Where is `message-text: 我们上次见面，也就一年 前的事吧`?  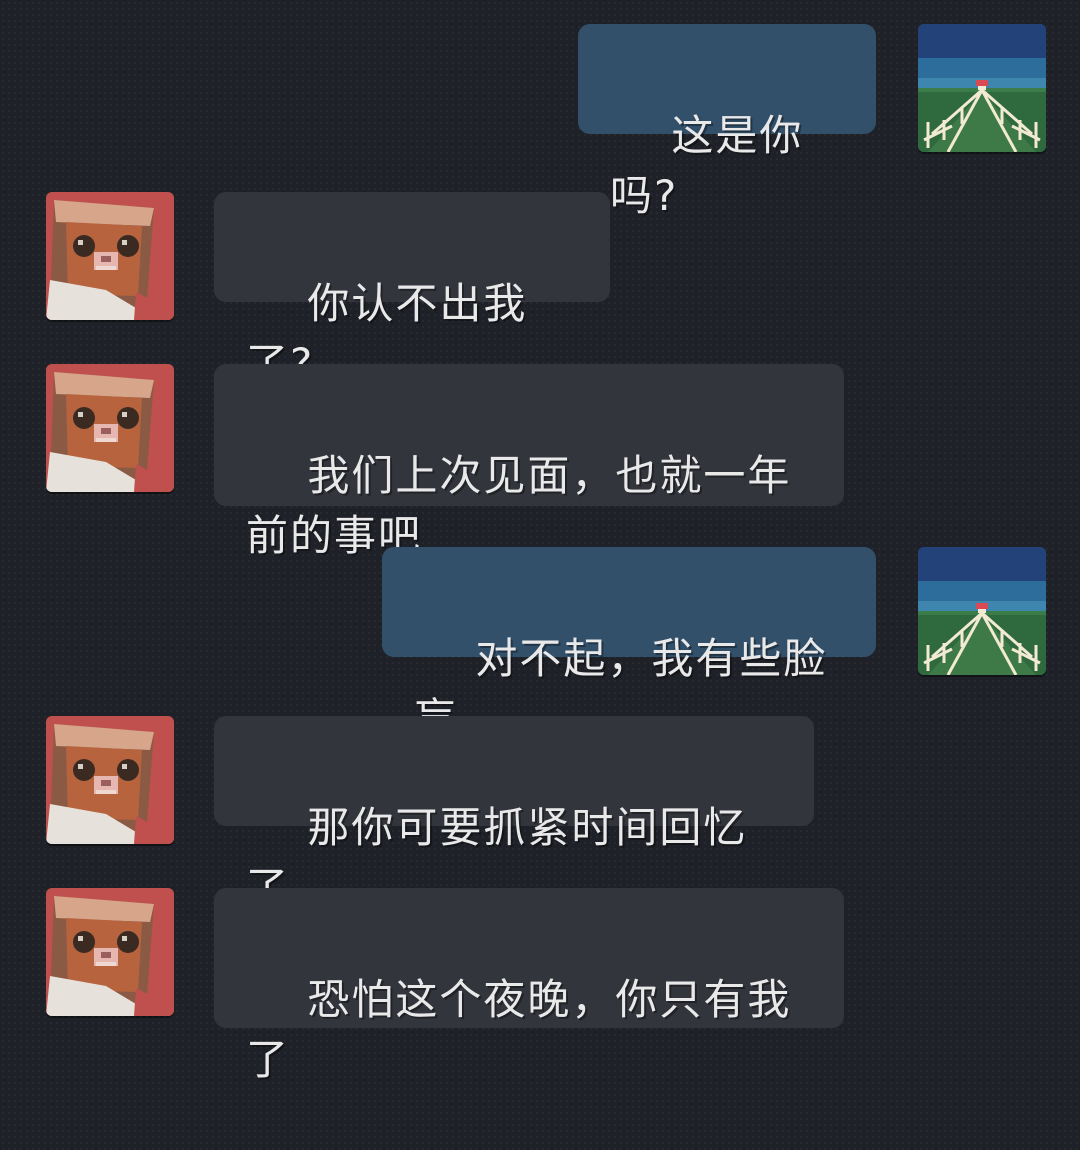
message-text: 我们上次见面，也就一年 前的事吧 is located at coordinates (519, 505).